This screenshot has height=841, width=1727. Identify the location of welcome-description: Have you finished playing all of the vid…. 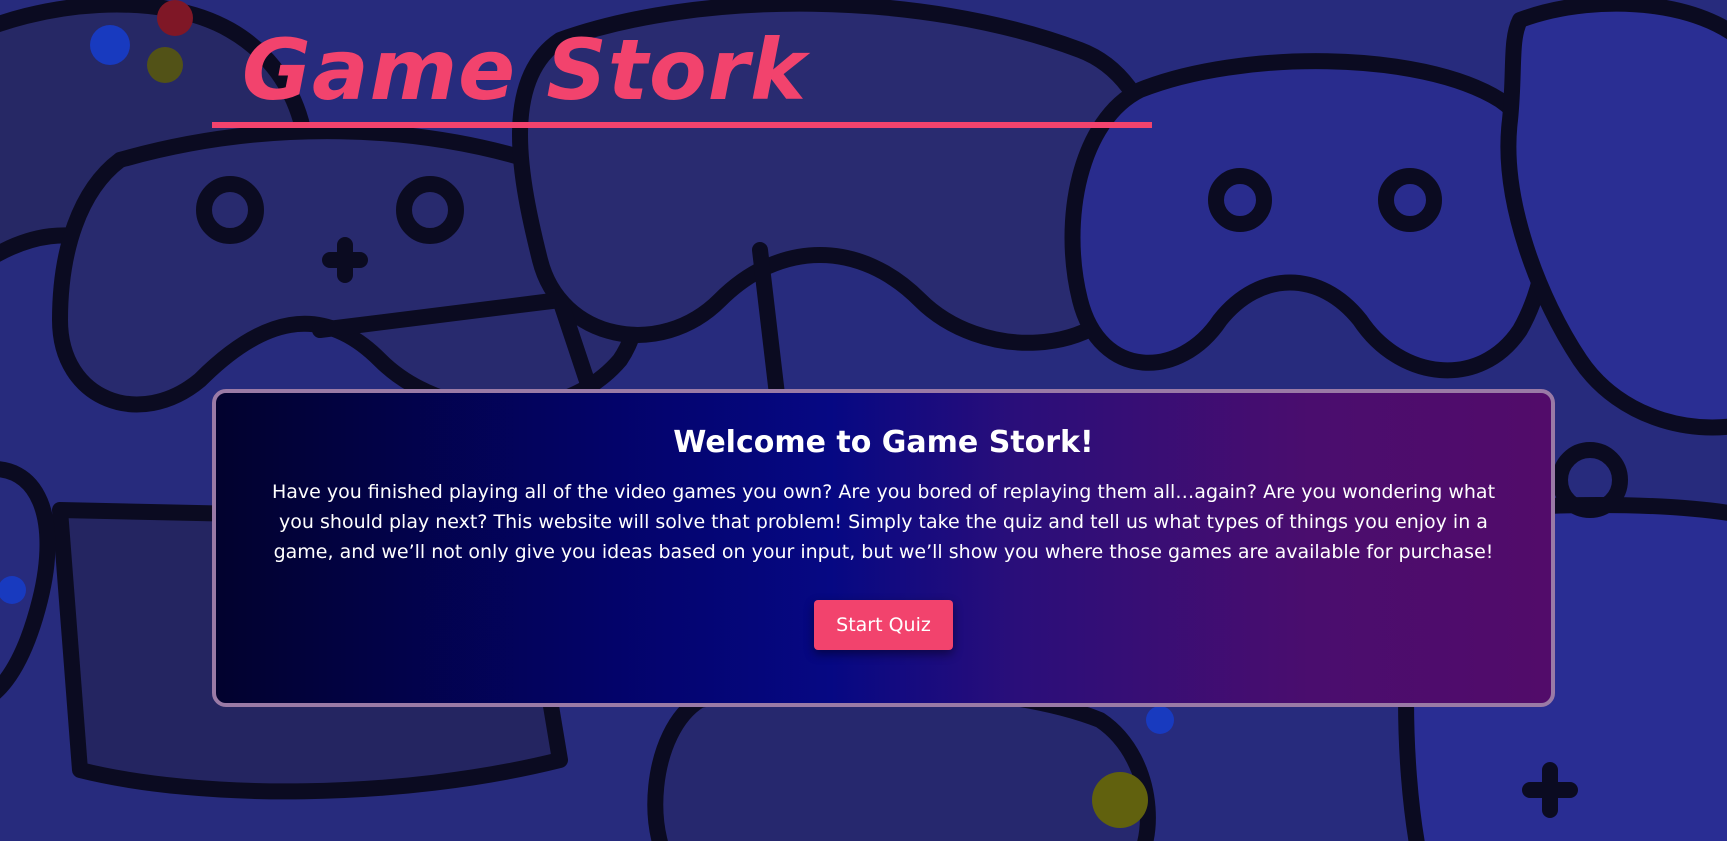
(883, 522).